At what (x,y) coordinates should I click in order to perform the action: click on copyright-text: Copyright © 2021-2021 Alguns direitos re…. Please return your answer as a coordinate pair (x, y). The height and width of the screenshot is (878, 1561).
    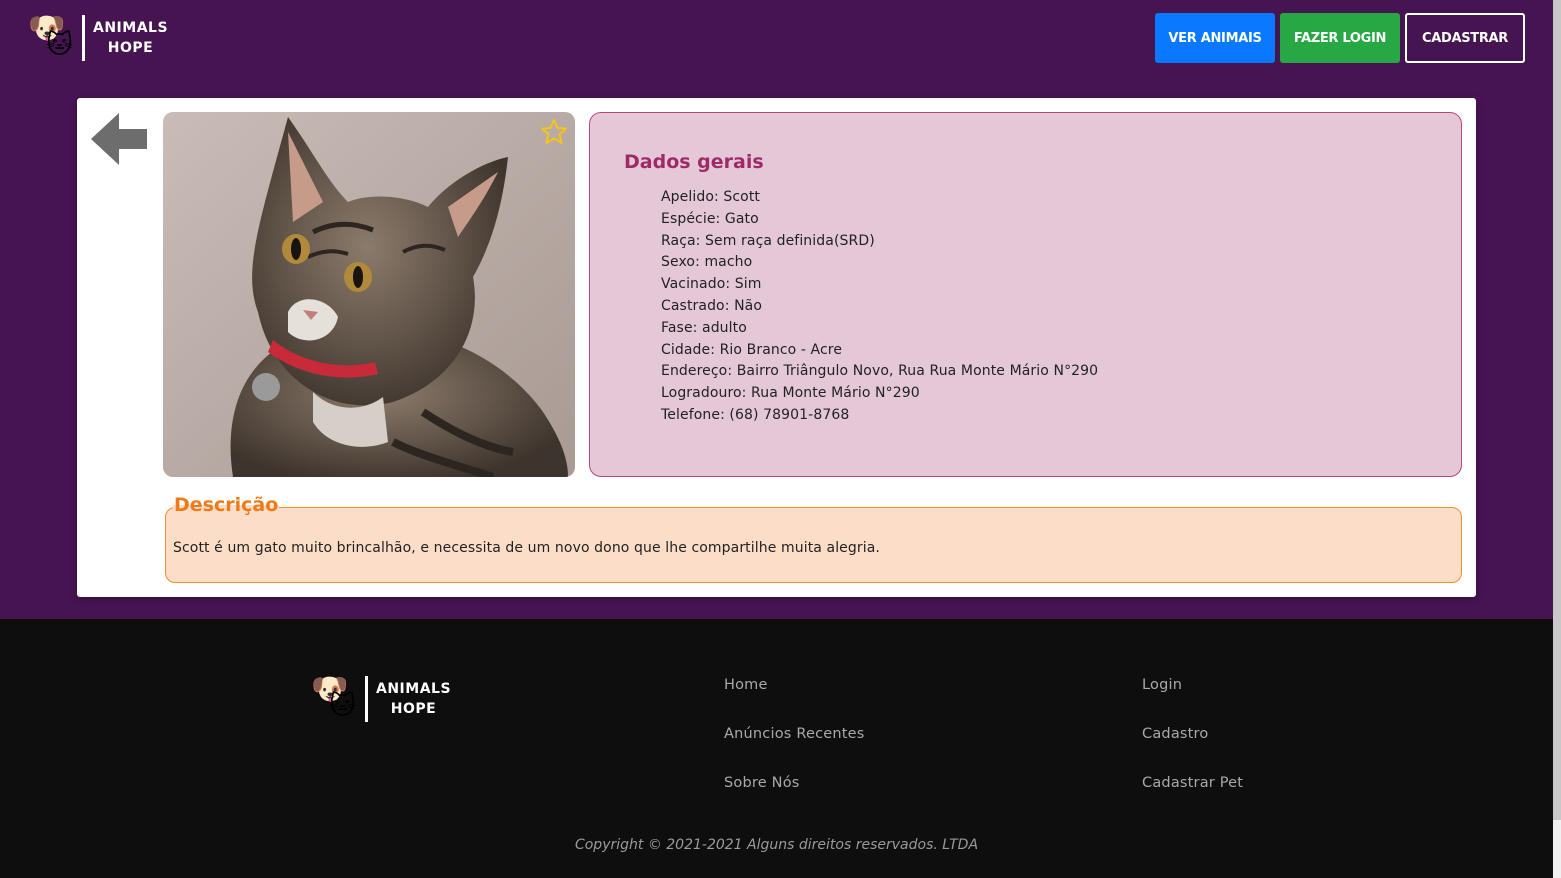
    Looking at the image, I should click on (776, 845).